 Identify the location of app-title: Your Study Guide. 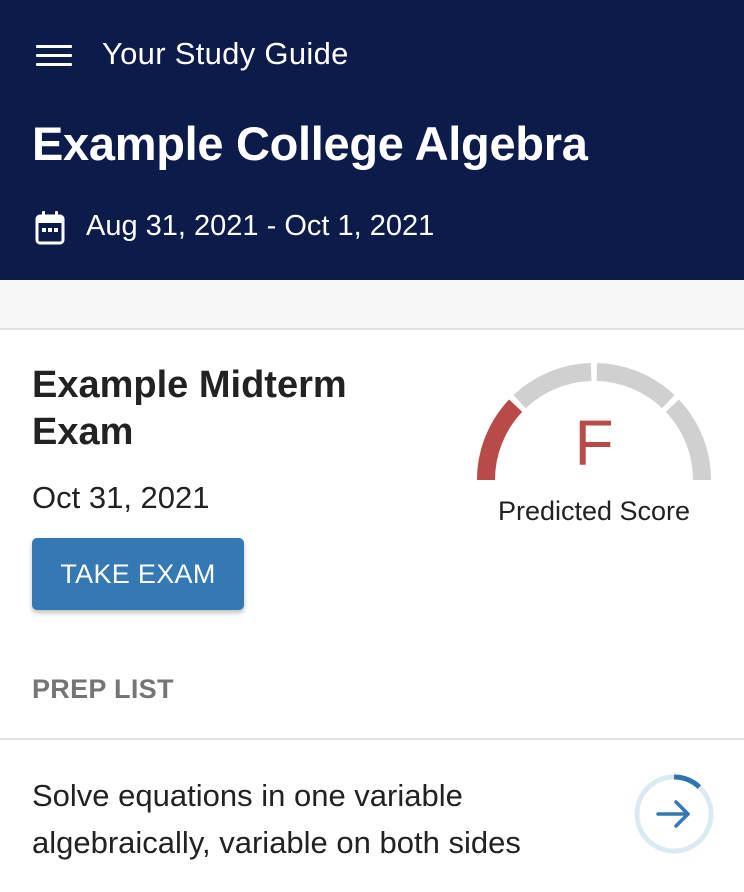
(225, 53).